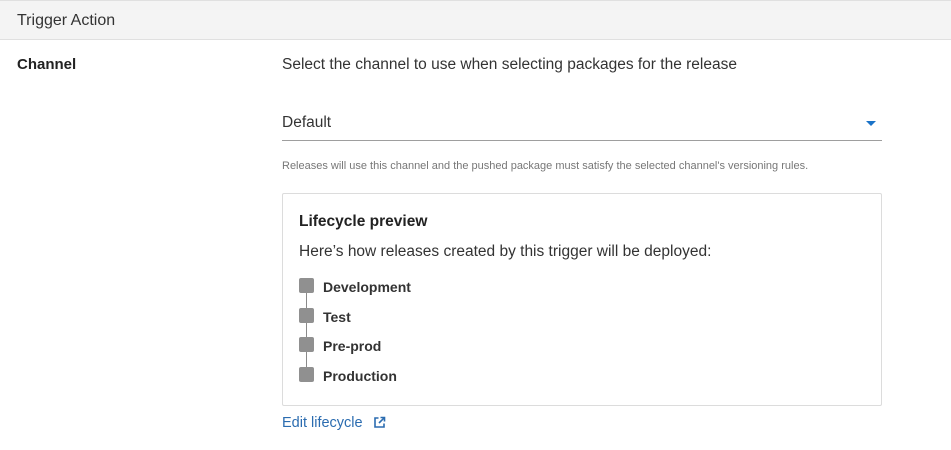 This screenshot has width=951, height=450. I want to click on edit-lifecycle-label: Edit lifecycle, so click(322, 423).